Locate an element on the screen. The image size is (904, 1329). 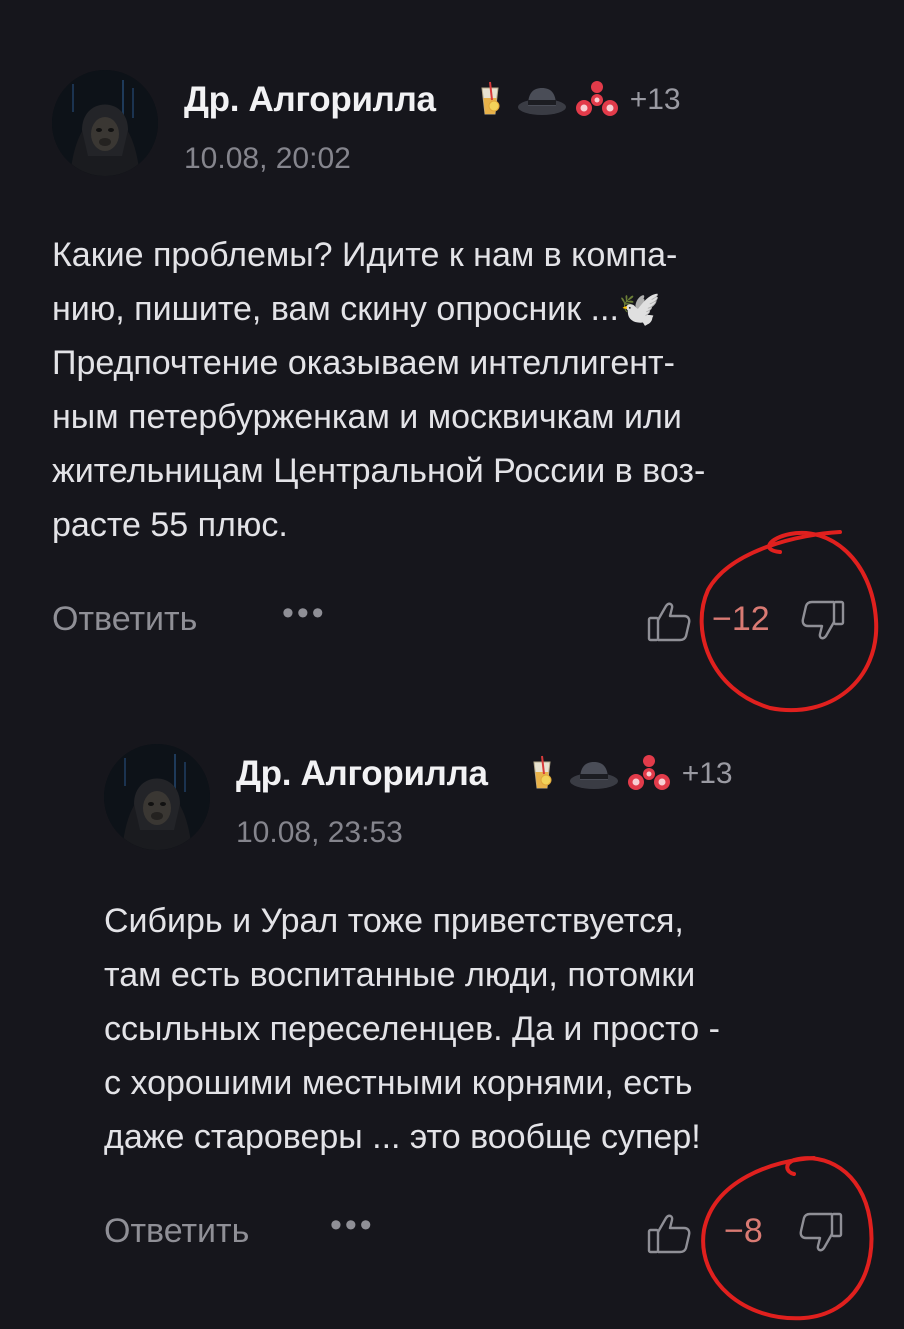
comment-actions: Ответить ••• −12 is located at coordinates (462, 623).